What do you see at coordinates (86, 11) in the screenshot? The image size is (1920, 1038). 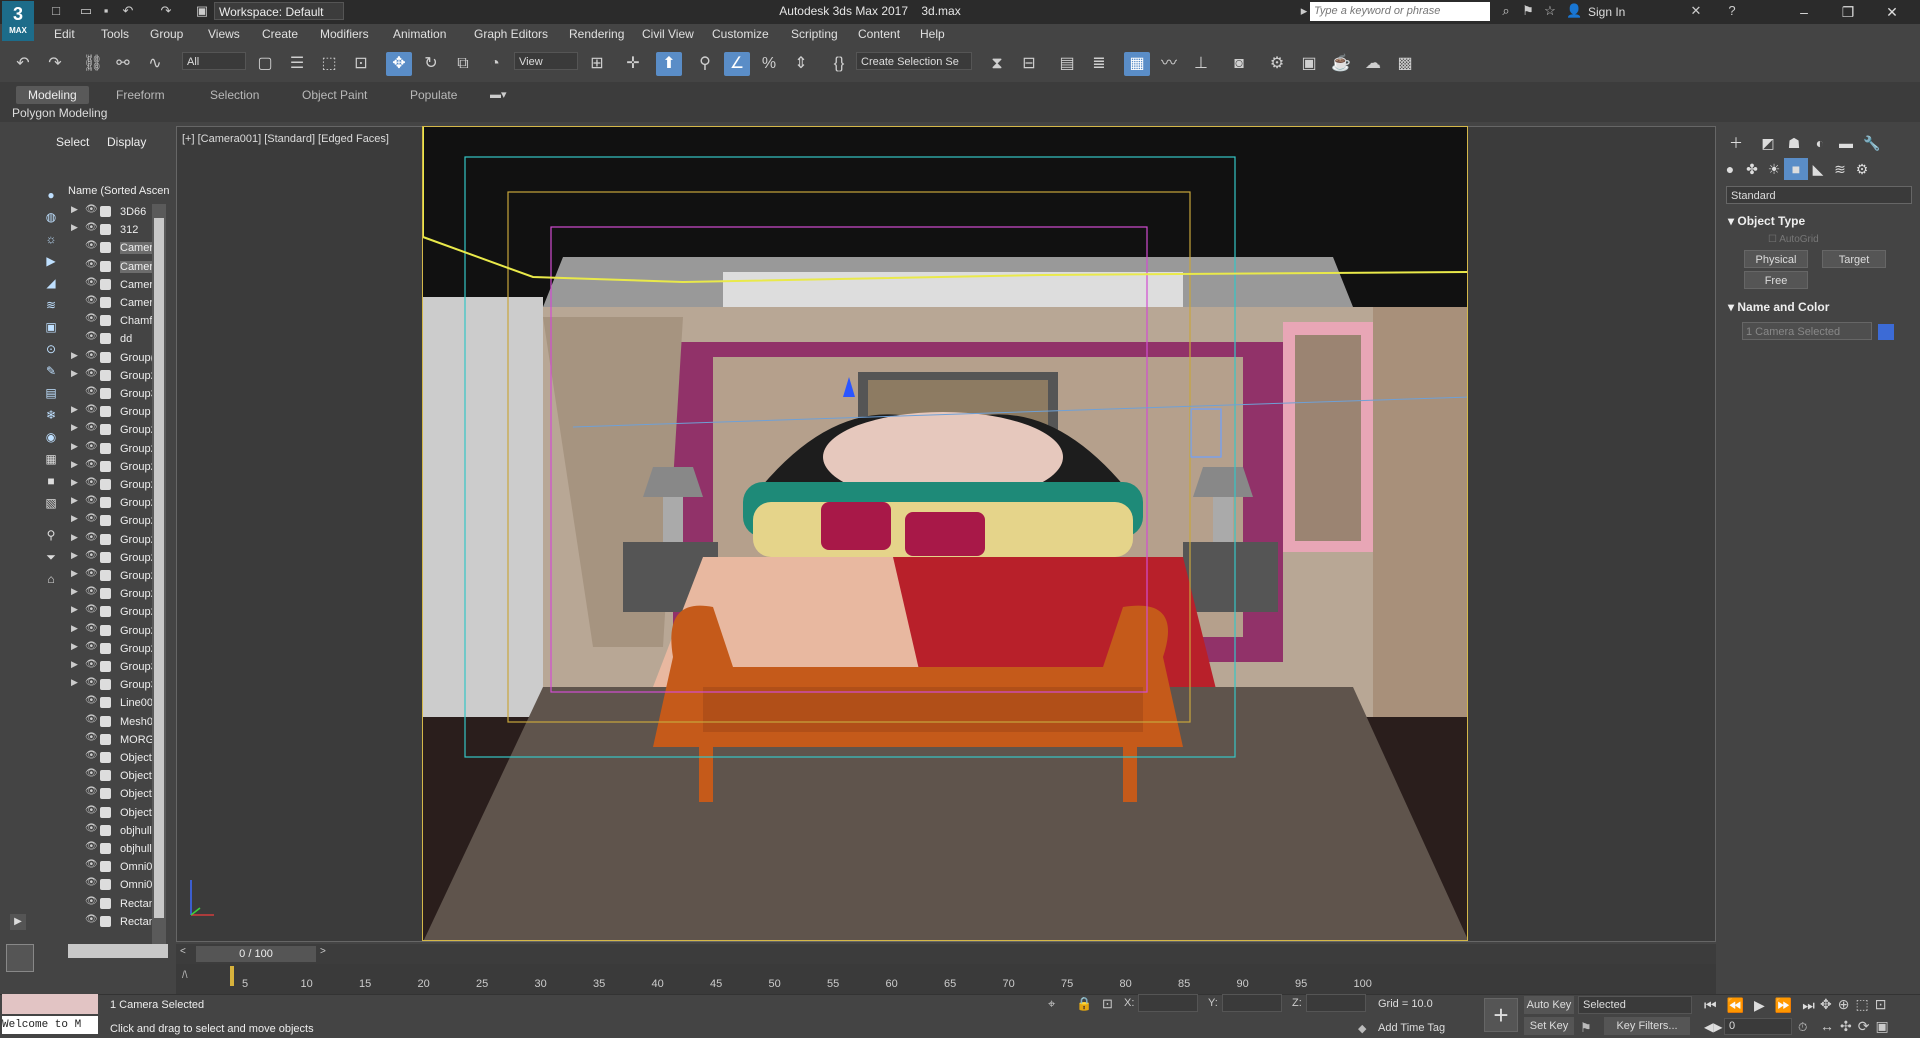 I see `open-file-icon: ▭` at bounding box center [86, 11].